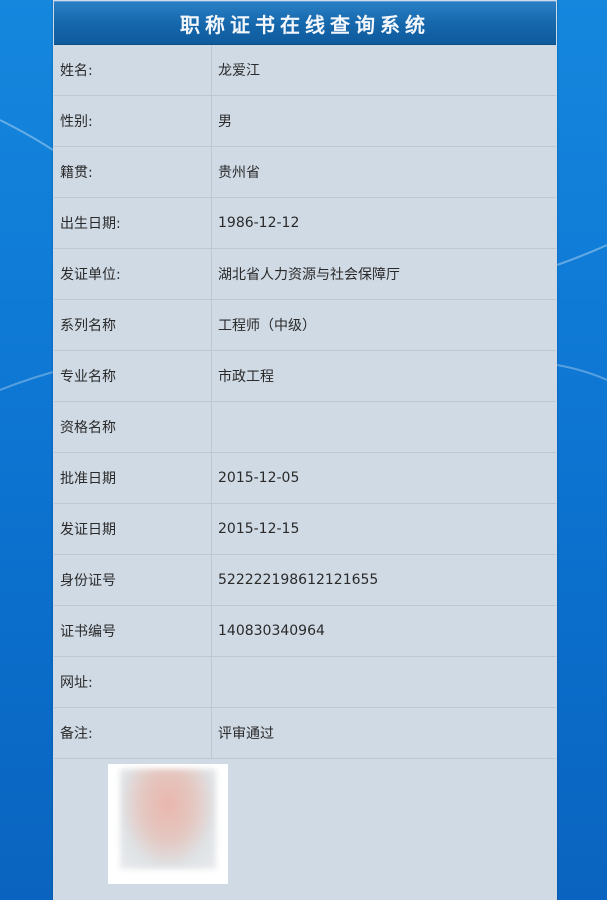 Image resolution: width=607 pixels, height=900 pixels. Describe the element at coordinates (133, 631) in the screenshot. I see `certificate-number-label: 证书编号` at that location.